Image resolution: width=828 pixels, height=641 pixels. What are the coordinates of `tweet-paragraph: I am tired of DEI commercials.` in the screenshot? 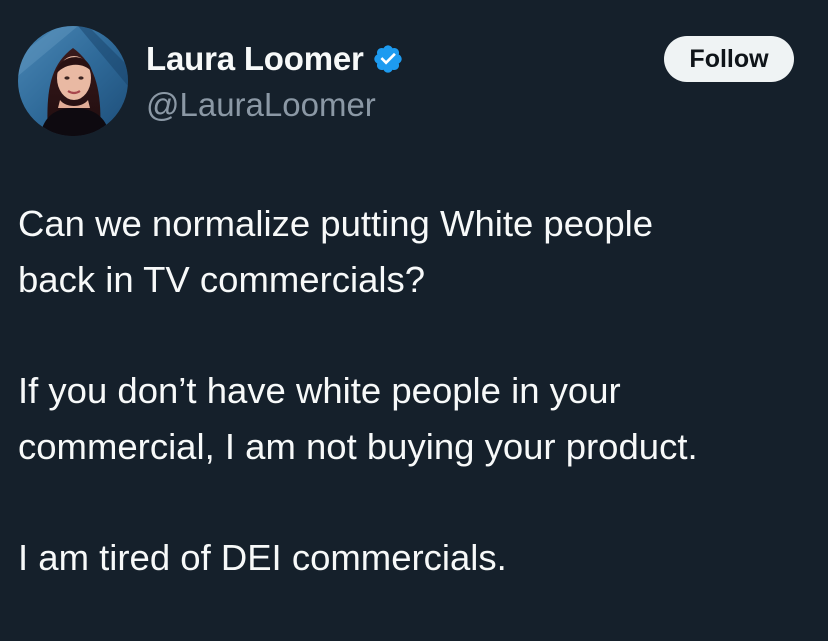 It's located at (418, 558).